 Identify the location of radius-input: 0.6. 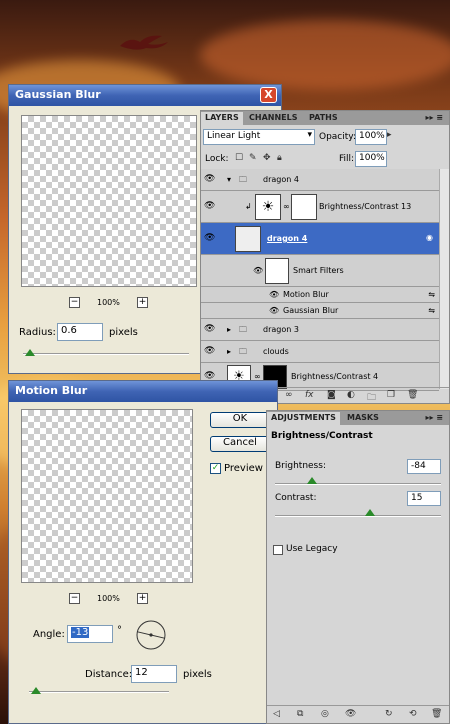
(80, 332).